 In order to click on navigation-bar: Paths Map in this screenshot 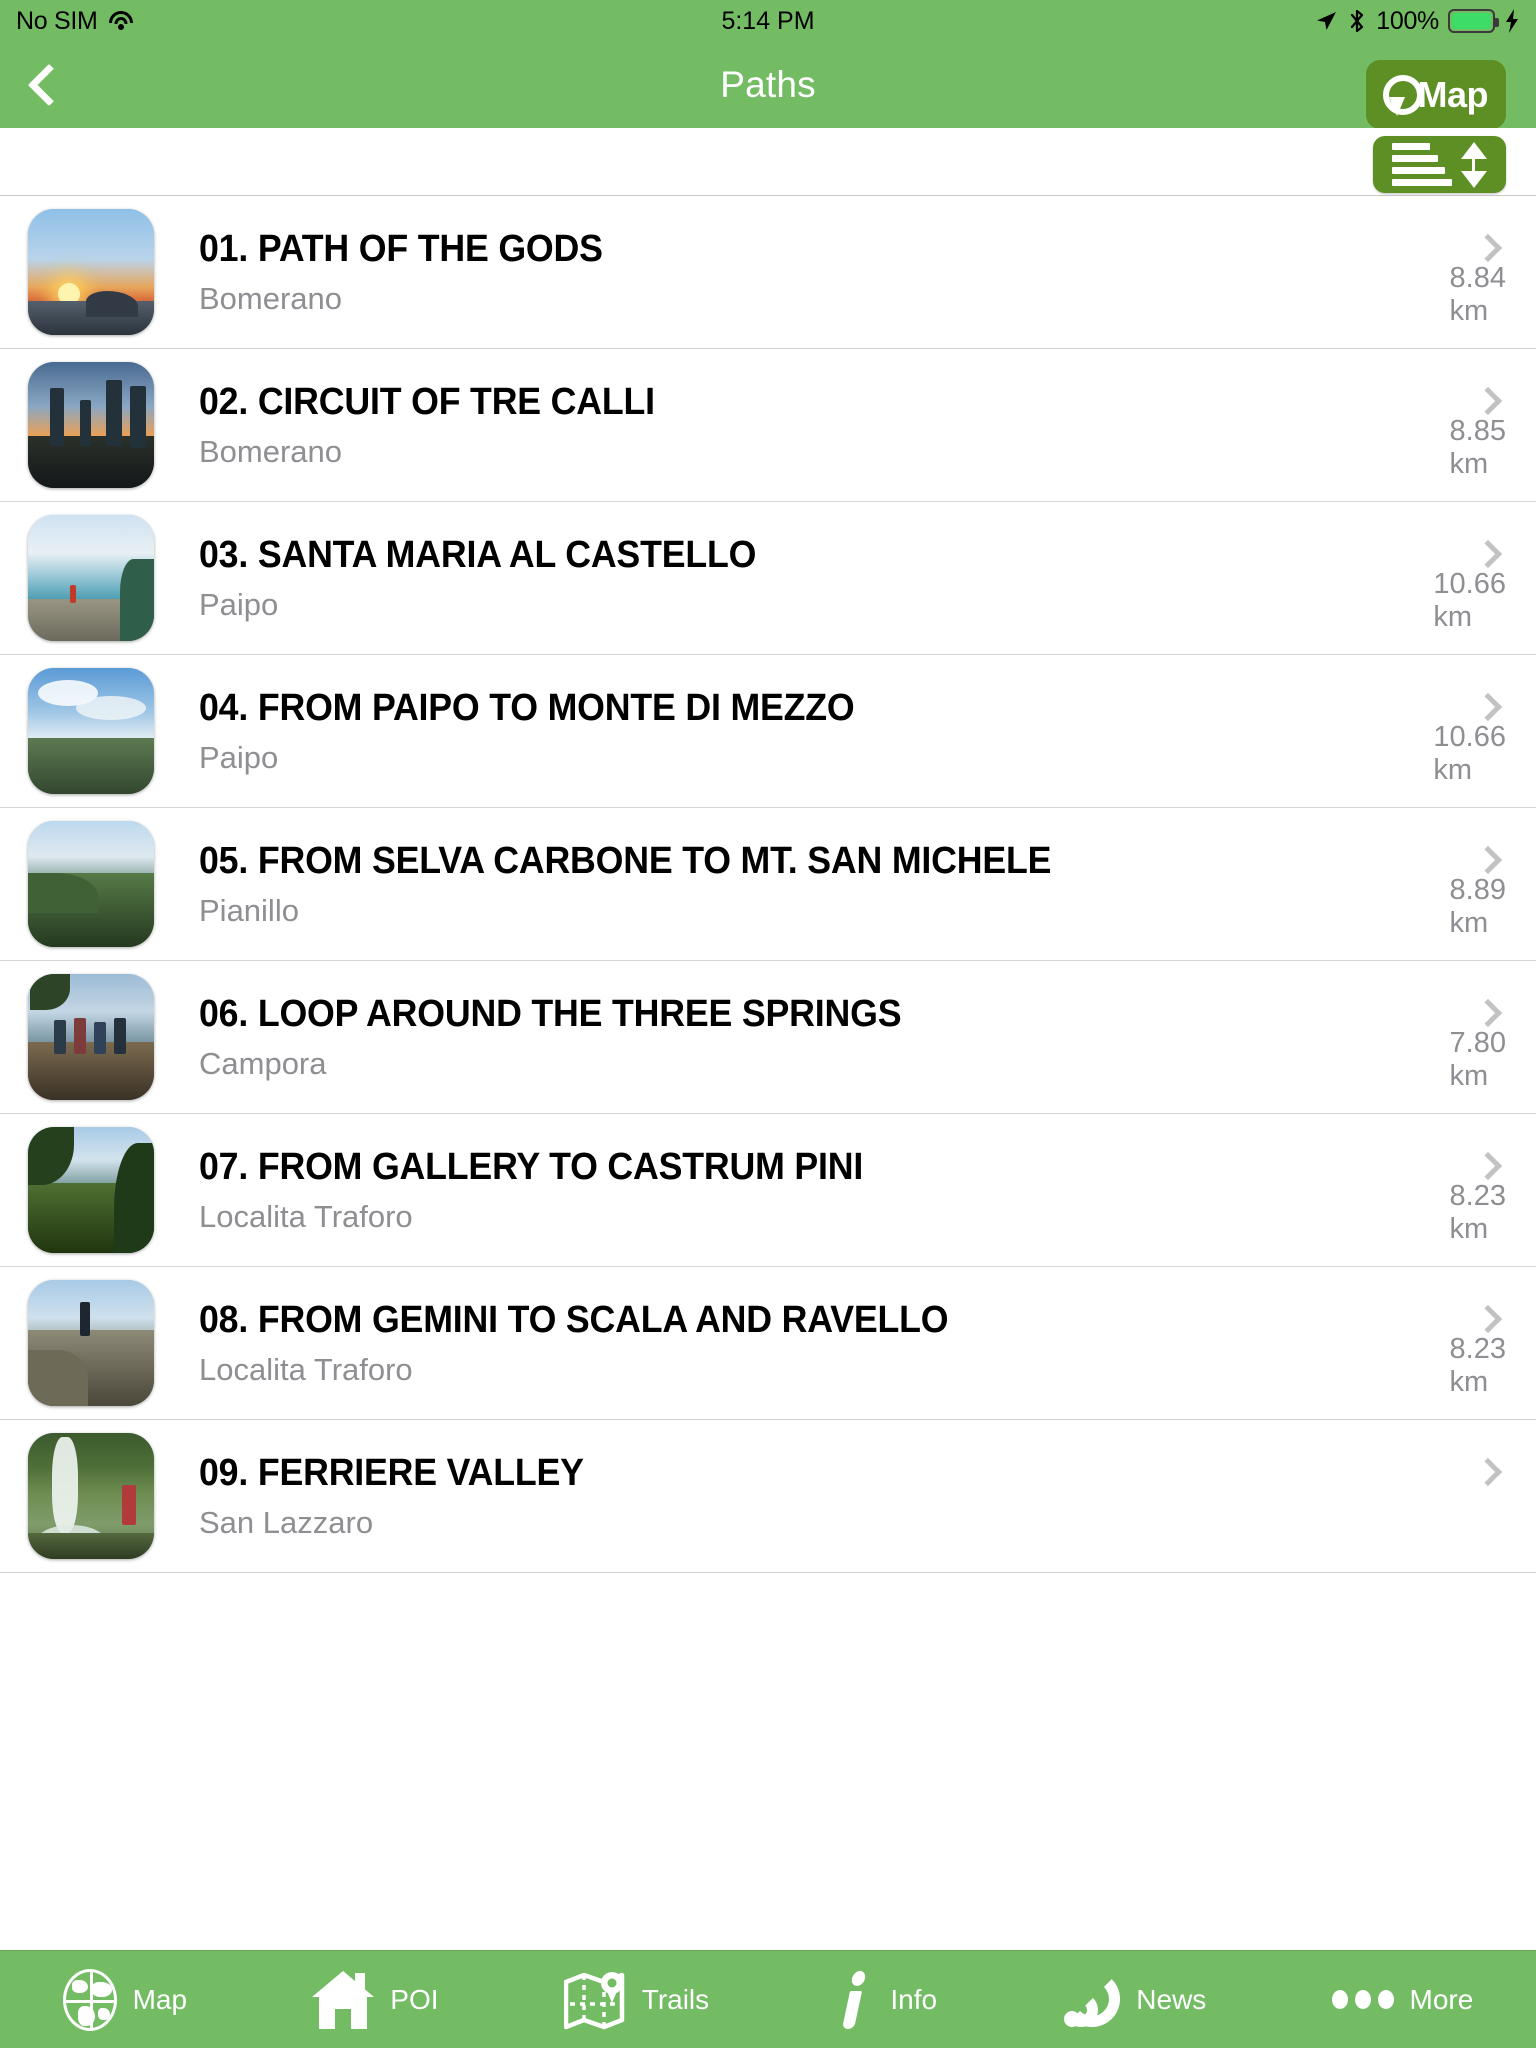, I will do `click(768, 85)`.